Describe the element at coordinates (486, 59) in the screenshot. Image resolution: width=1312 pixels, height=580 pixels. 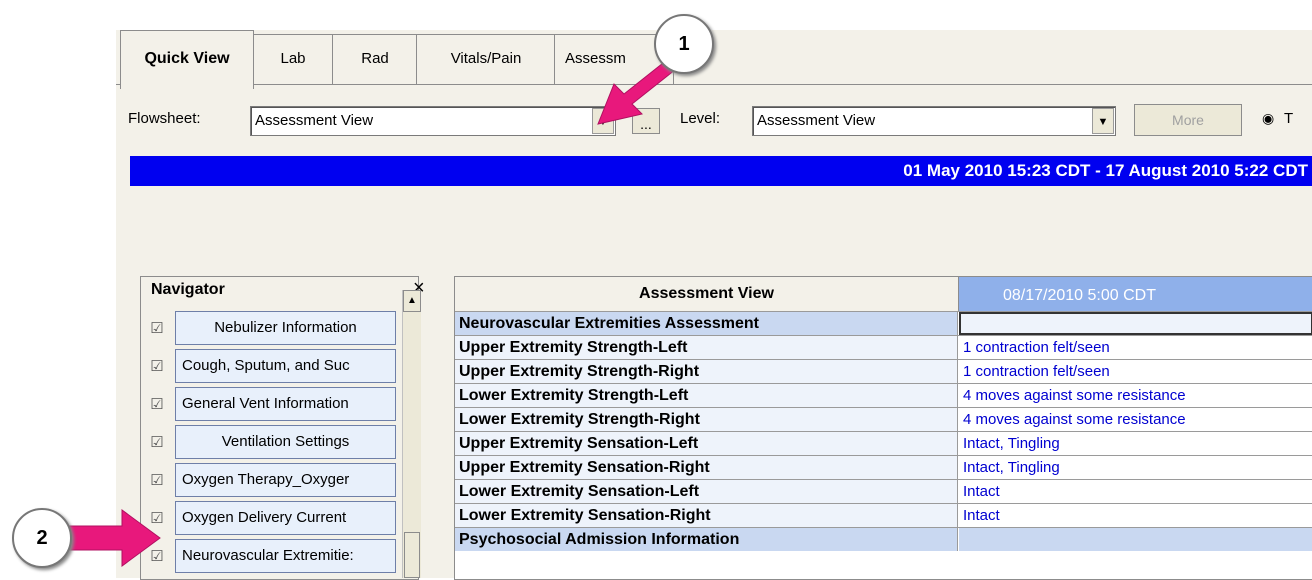
I see `tab-vitals-pain: Vitals/Pain` at that location.